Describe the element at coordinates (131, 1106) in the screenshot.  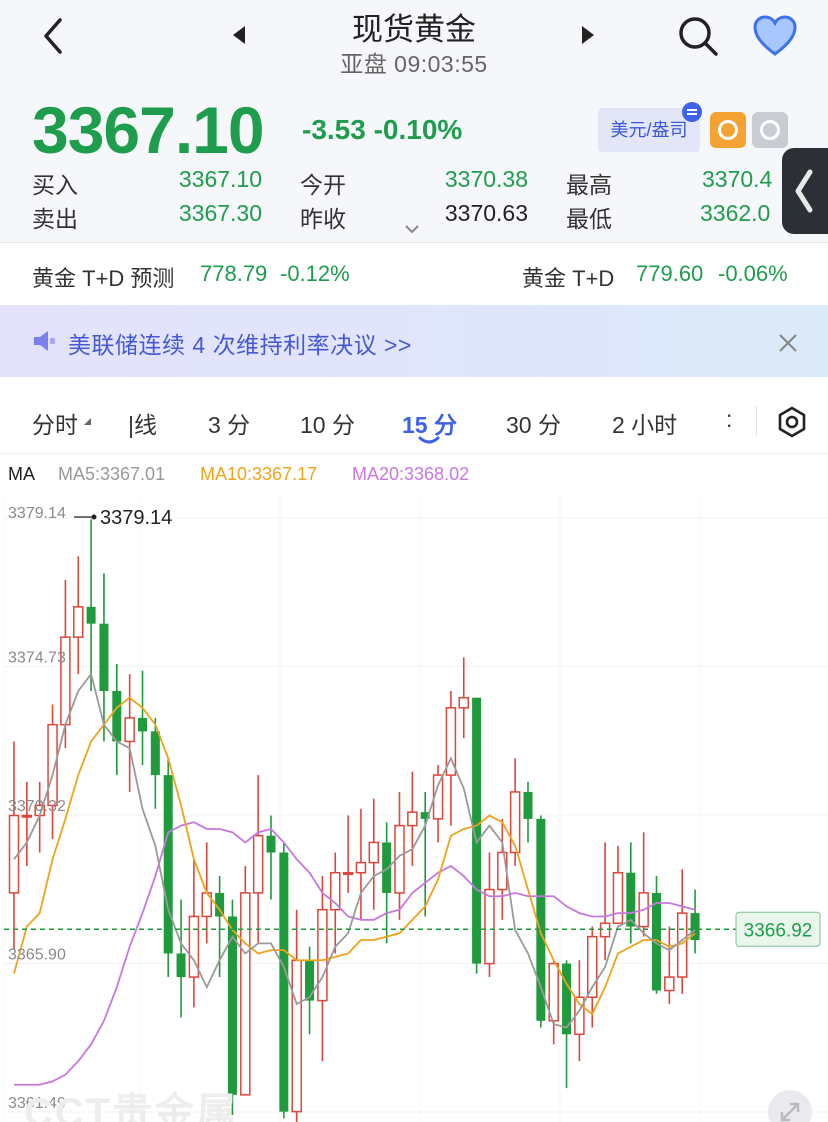
I see `watermark-text: CCT贵金属` at that location.